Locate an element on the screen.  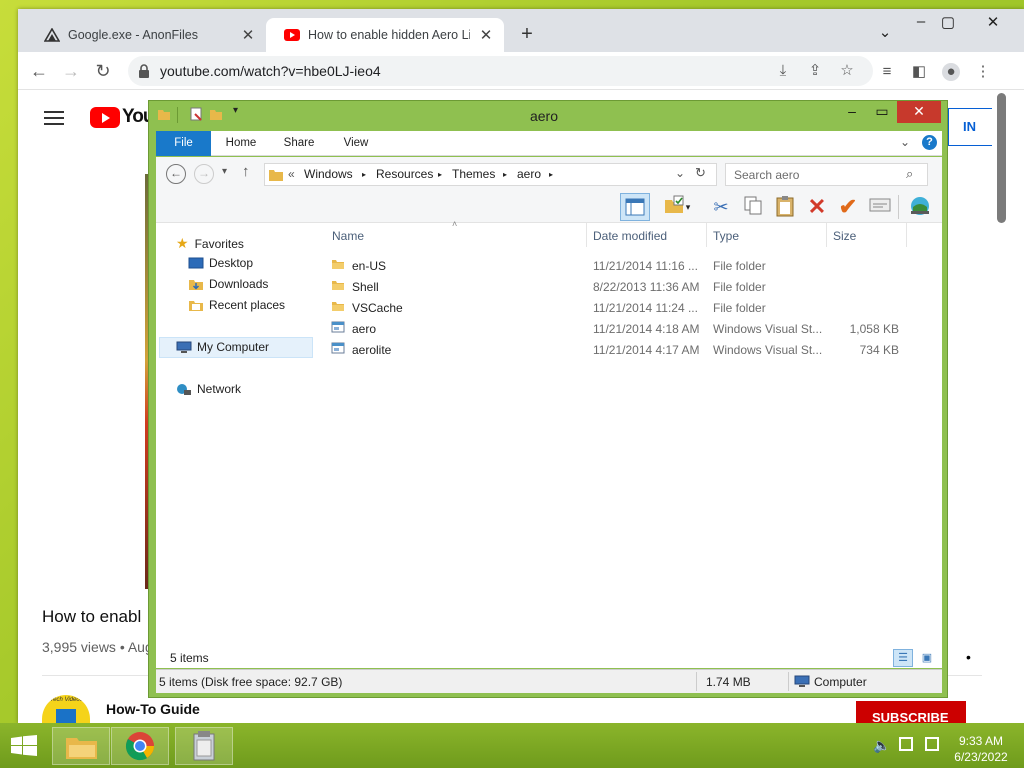
window-title: aero is located at coordinates (544, 116).